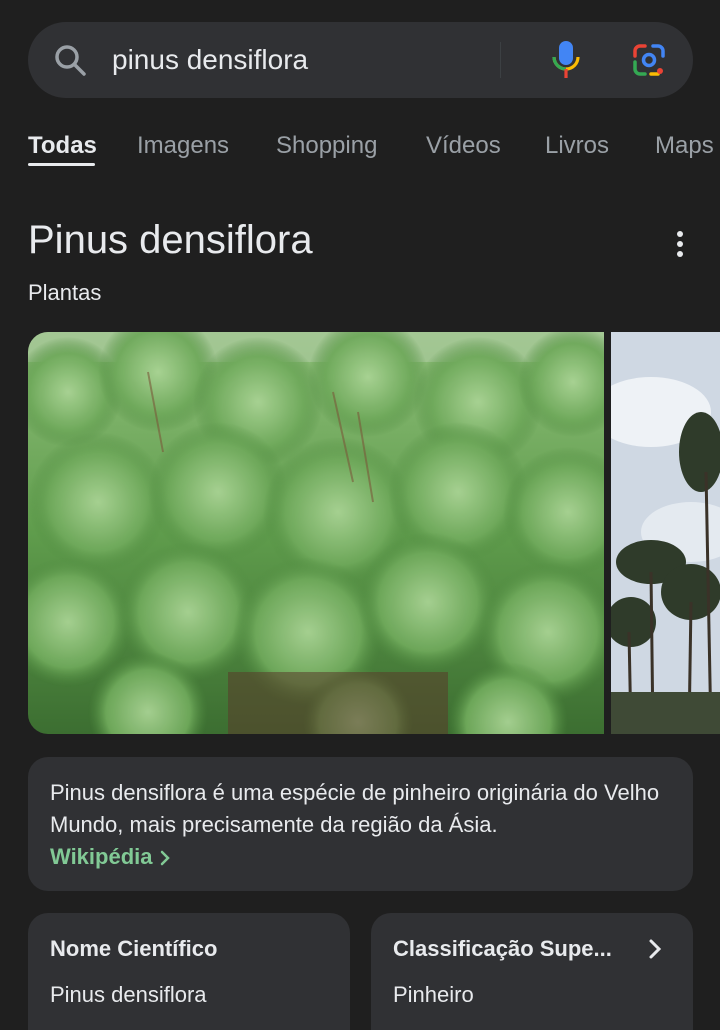 The image size is (720, 1030). I want to click on entity-type: Plantas, so click(65, 292).